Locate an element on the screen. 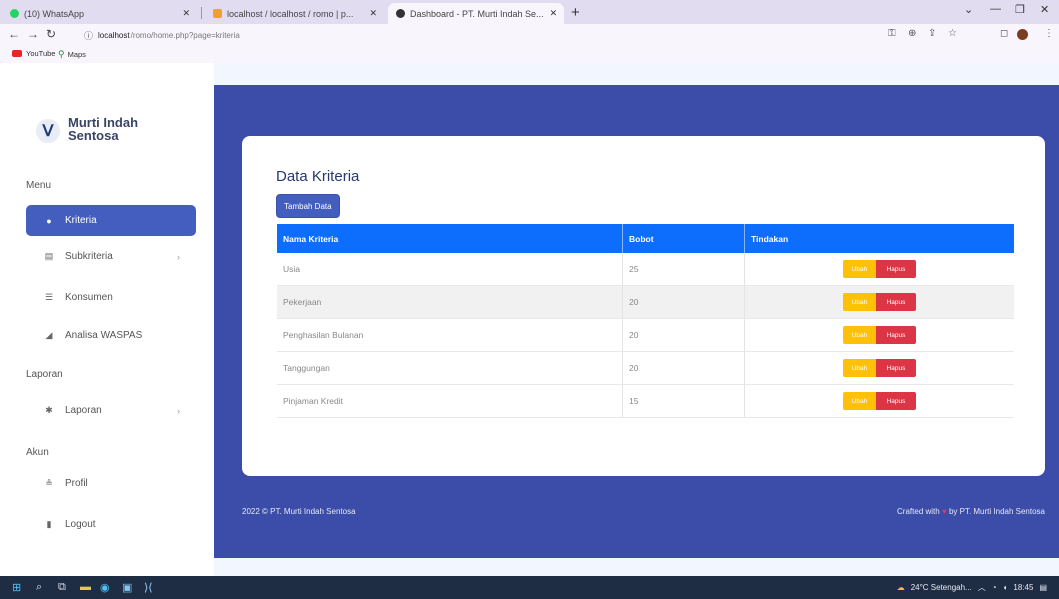 The image size is (1059, 599). chrome-icon: ◉ is located at coordinates (105, 587).